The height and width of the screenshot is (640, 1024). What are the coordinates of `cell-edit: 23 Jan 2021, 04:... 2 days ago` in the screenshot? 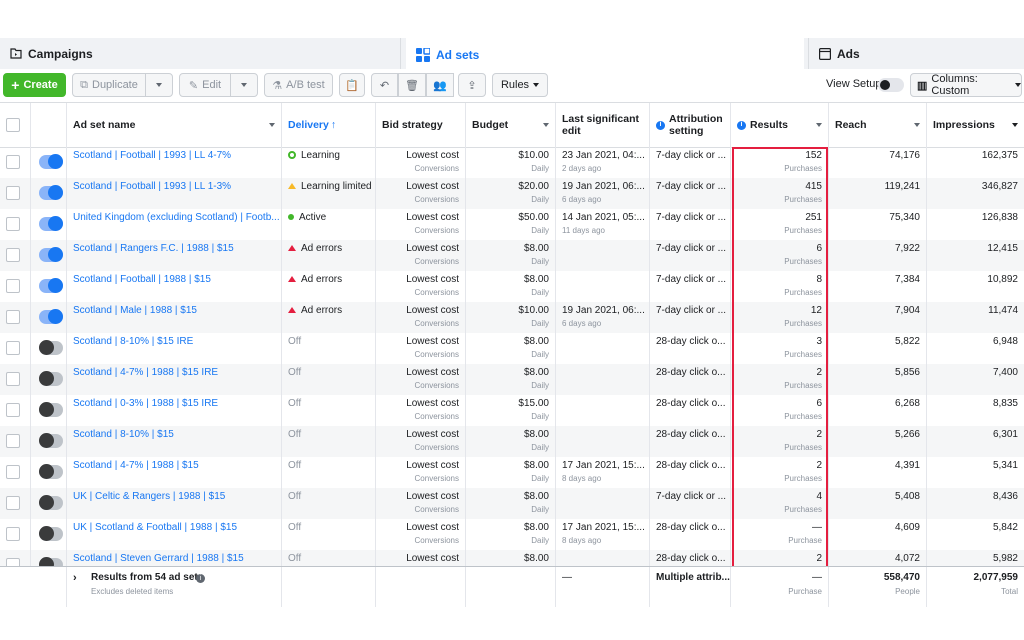 It's located at (603, 162).